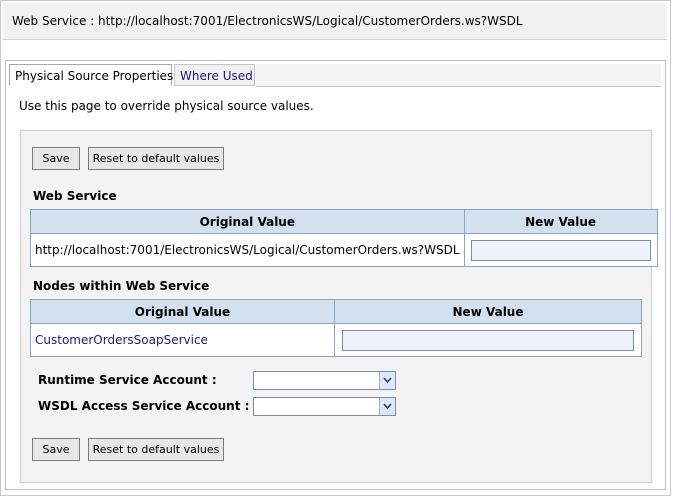  What do you see at coordinates (156, 449) in the screenshot?
I see `reset-button-bottom: Reset to default values` at bounding box center [156, 449].